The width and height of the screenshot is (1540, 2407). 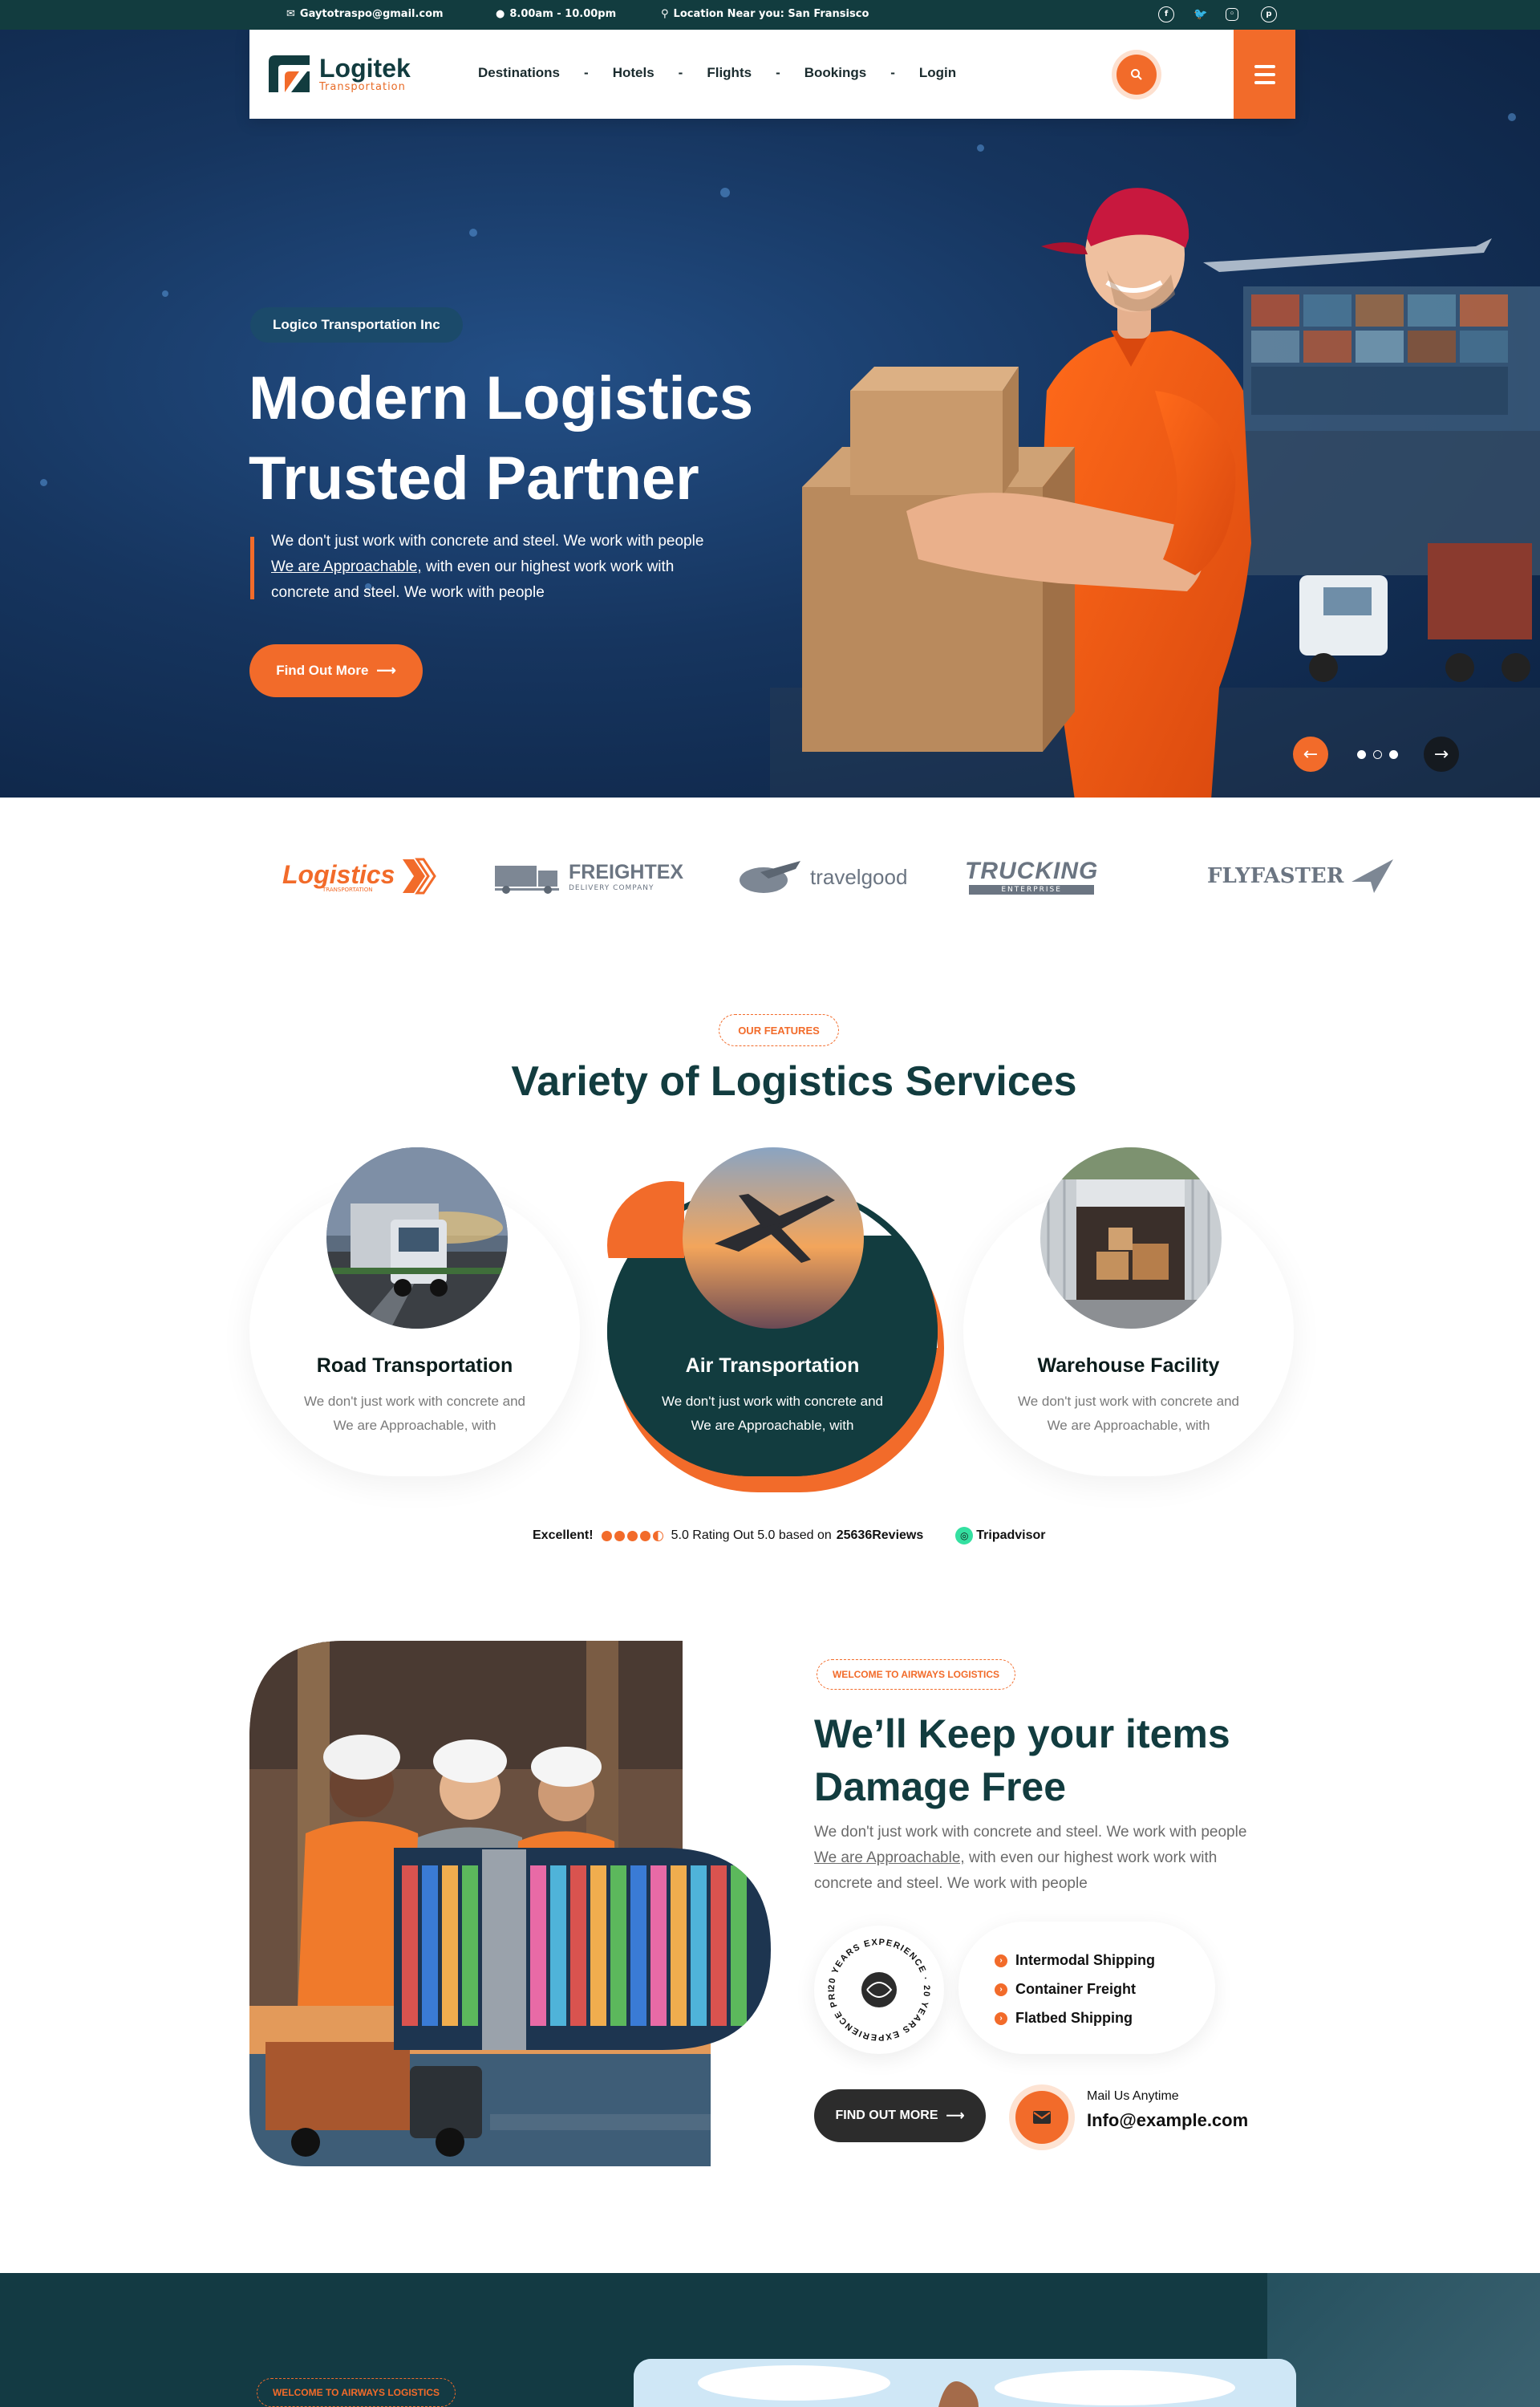 I want to click on air-transport-image, so click(x=773, y=1238).